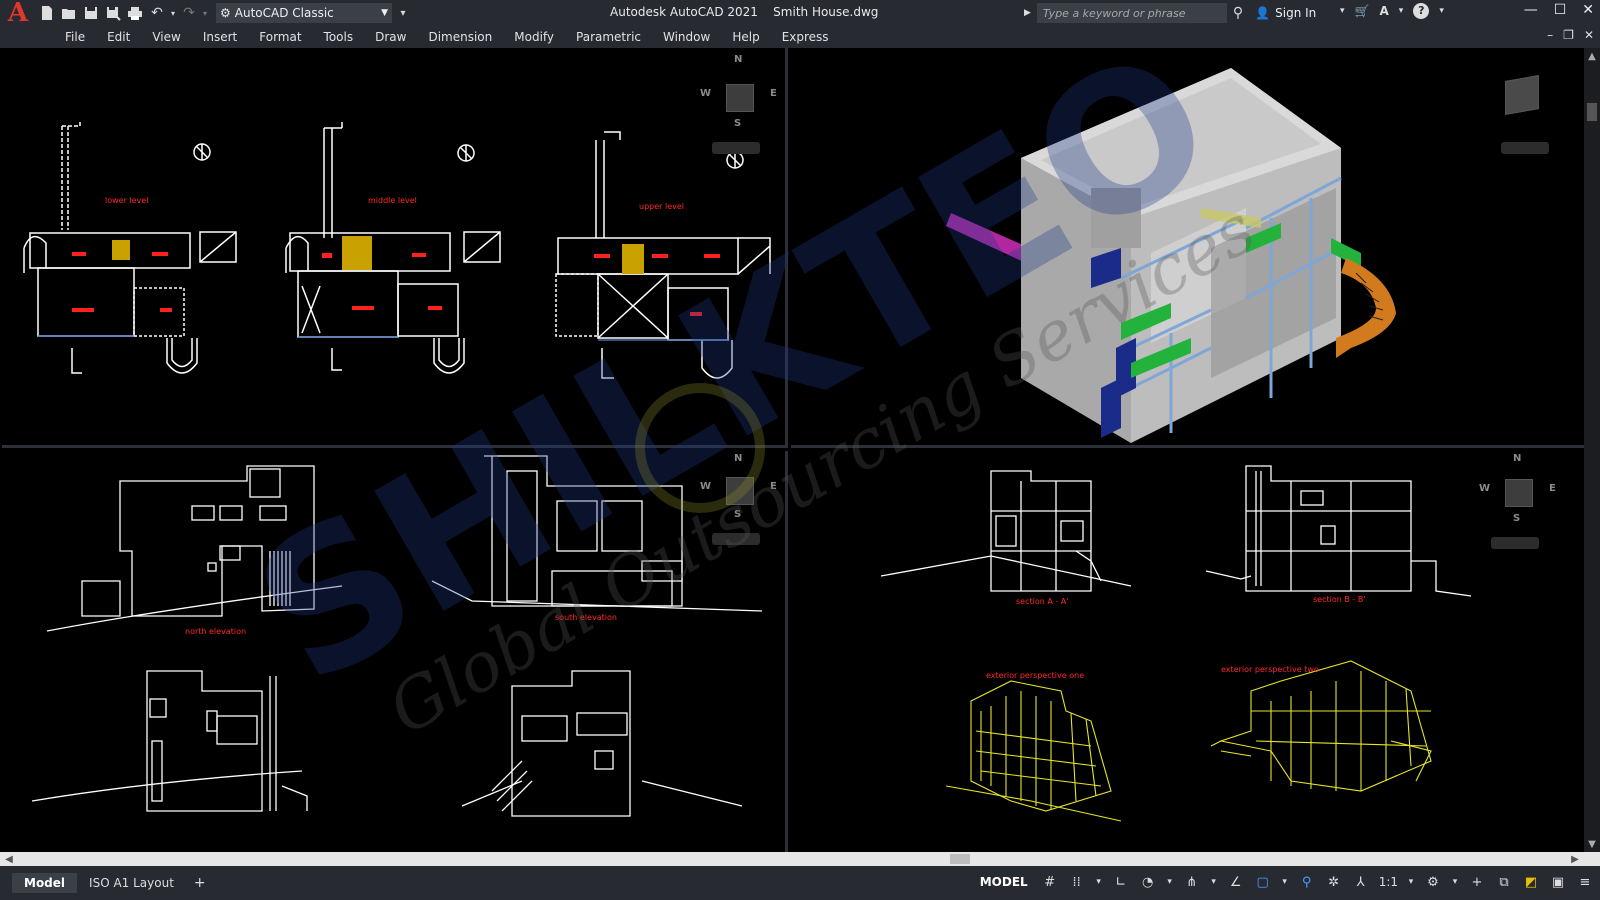 This screenshot has height=900, width=1600. What do you see at coordinates (534, 37) in the screenshot?
I see `menu-modify: Modify` at bounding box center [534, 37].